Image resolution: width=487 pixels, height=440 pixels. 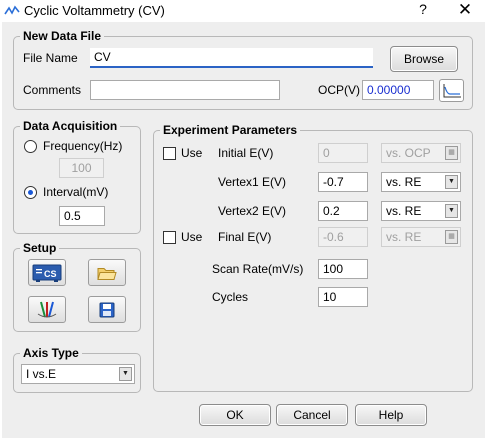 What do you see at coordinates (70, 126) in the screenshot?
I see `data-acquisition-title: Data Acquisition` at bounding box center [70, 126].